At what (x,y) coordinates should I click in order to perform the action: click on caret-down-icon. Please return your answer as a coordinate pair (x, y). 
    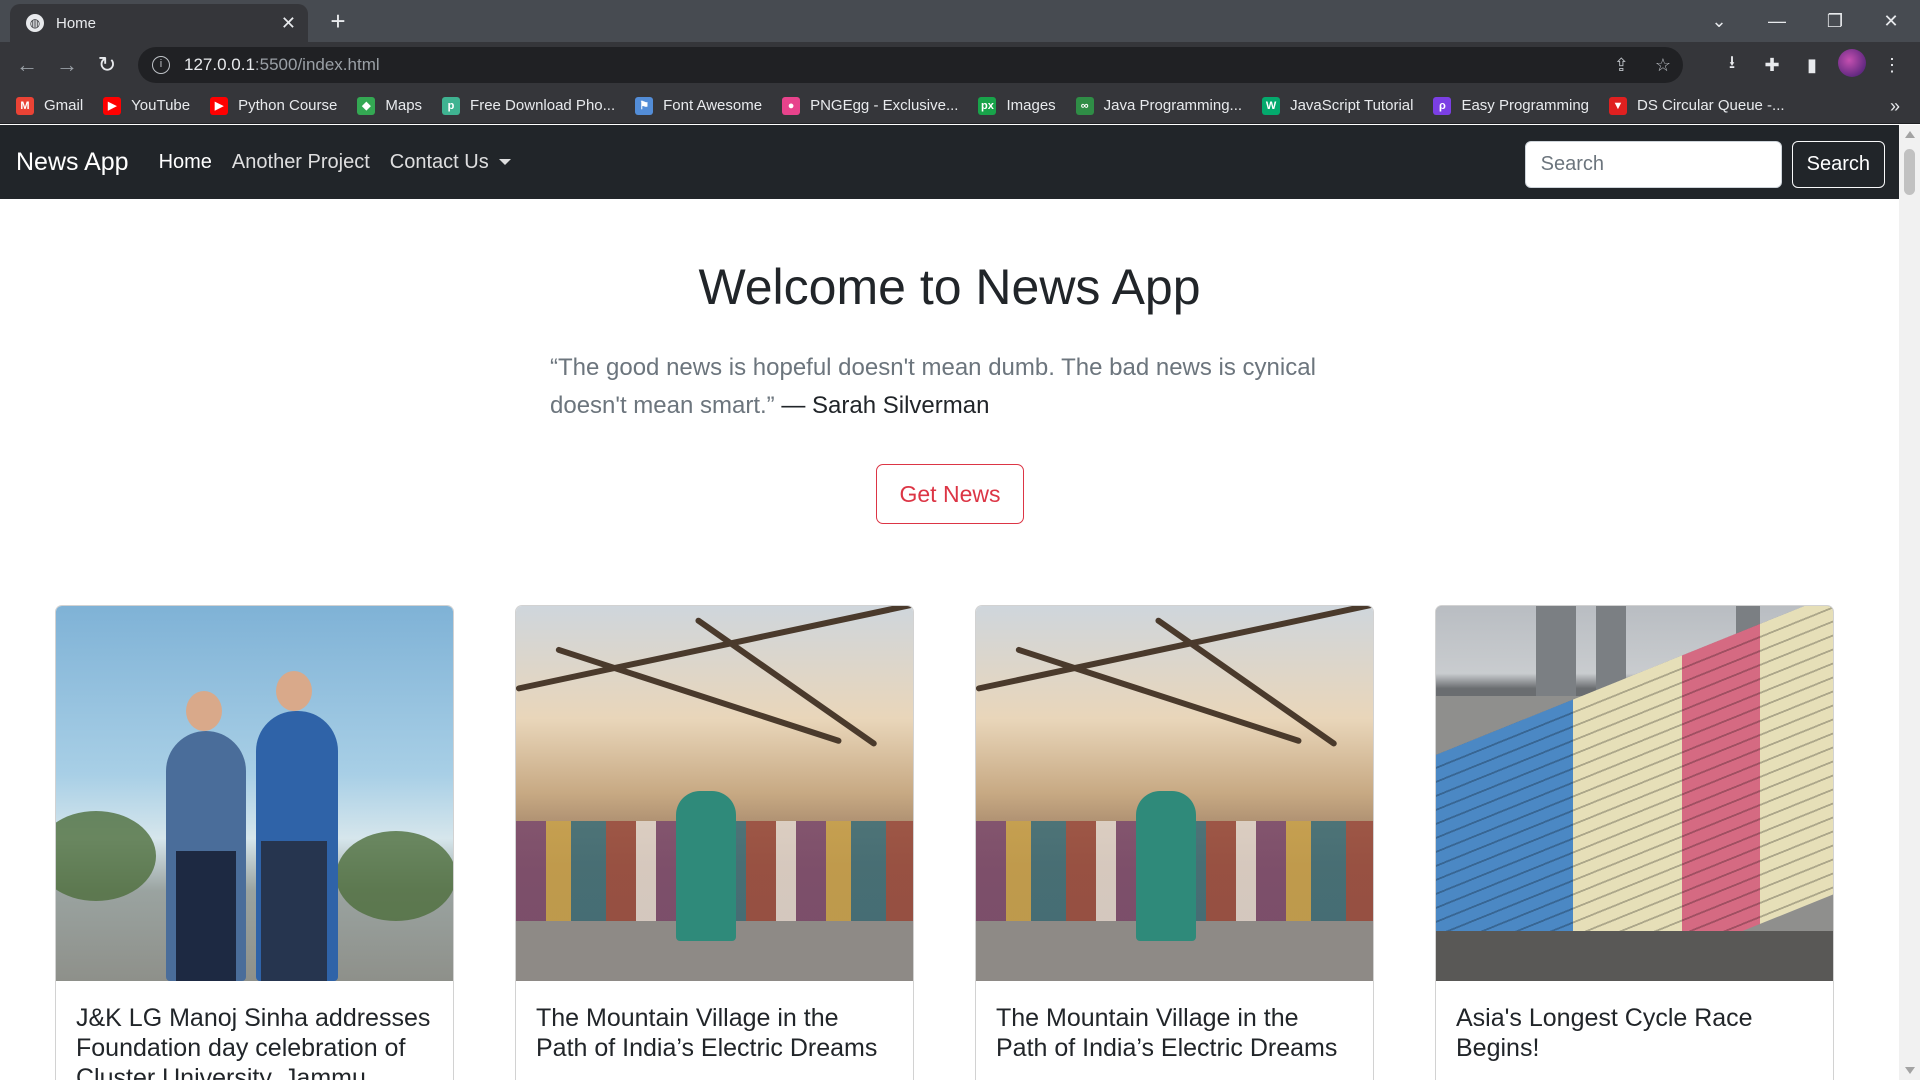
    Looking at the image, I should click on (504, 162).